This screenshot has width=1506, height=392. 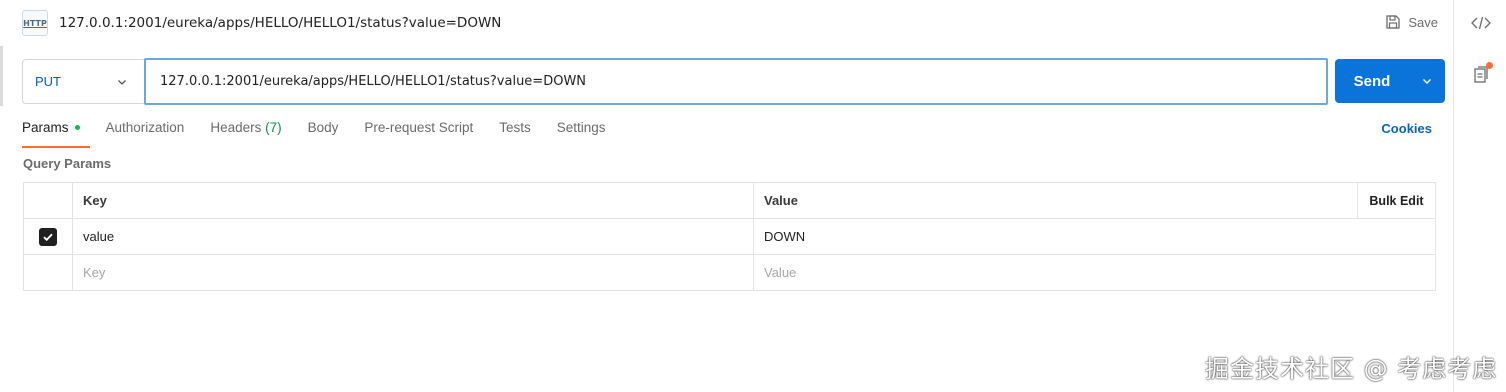 I want to click on headers-count-badge: (7), so click(x=273, y=127).